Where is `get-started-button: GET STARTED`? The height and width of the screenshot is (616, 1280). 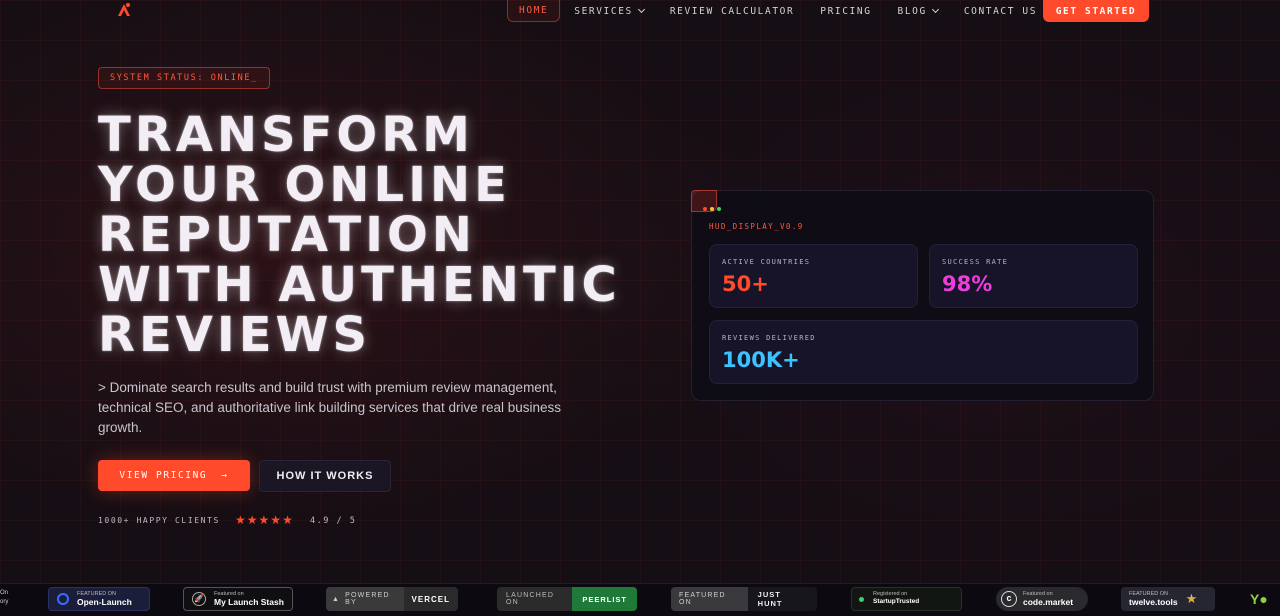
get-started-button: GET STARTED is located at coordinates (1096, 11).